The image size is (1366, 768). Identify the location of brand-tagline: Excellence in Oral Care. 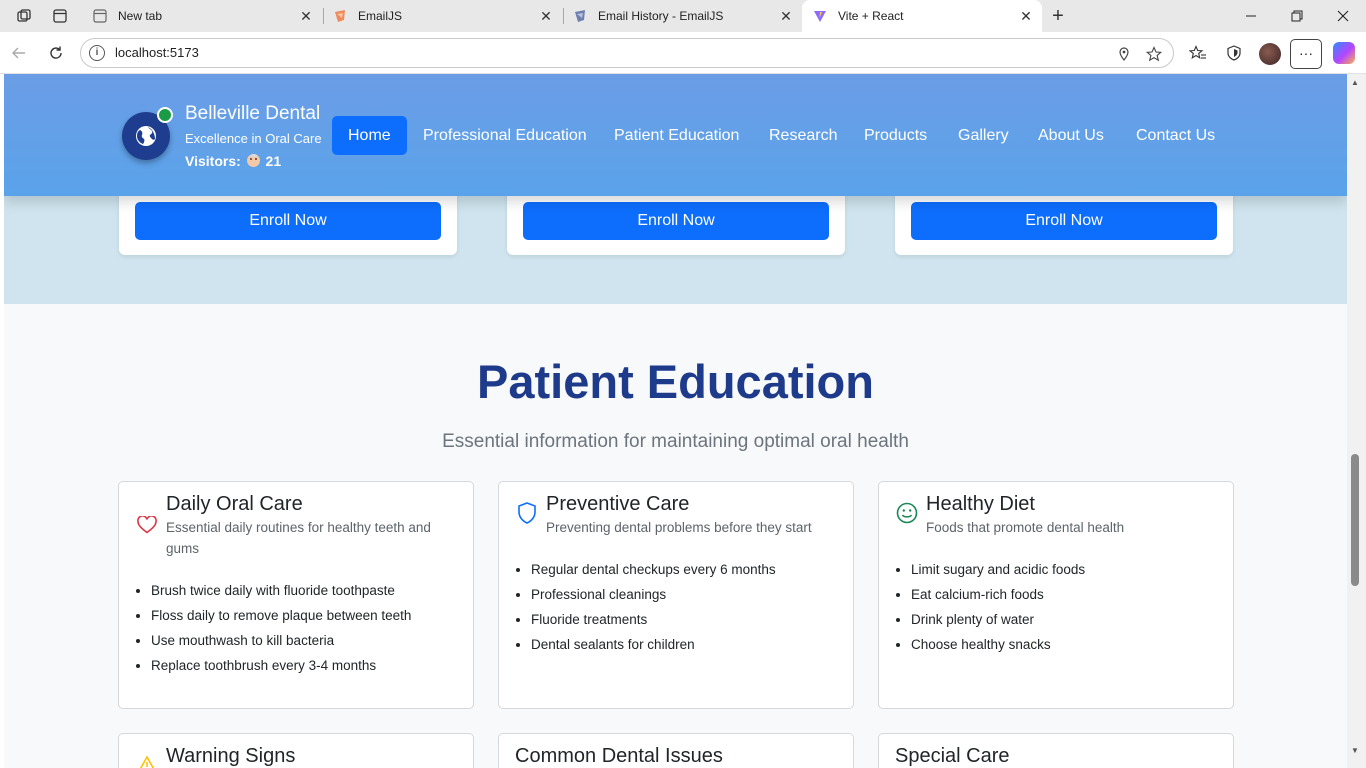
(253, 138).